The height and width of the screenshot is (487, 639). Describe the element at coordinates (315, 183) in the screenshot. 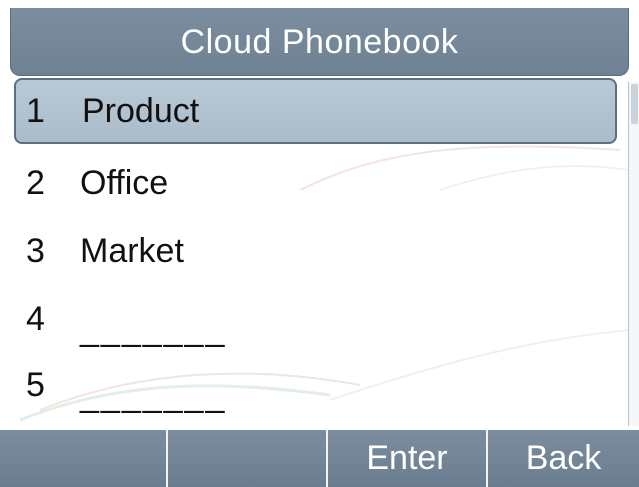

I see `list-item-office: 2 Office` at that location.